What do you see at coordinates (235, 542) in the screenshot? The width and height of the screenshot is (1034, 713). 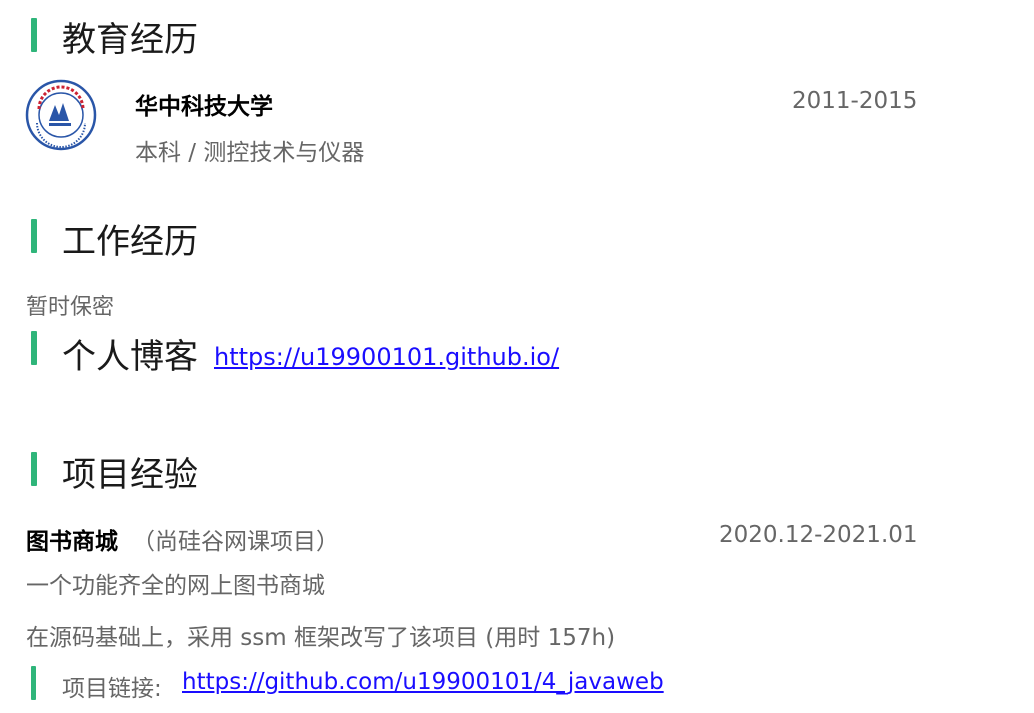 I see `project-source: （尚硅谷网课项目）` at bounding box center [235, 542].